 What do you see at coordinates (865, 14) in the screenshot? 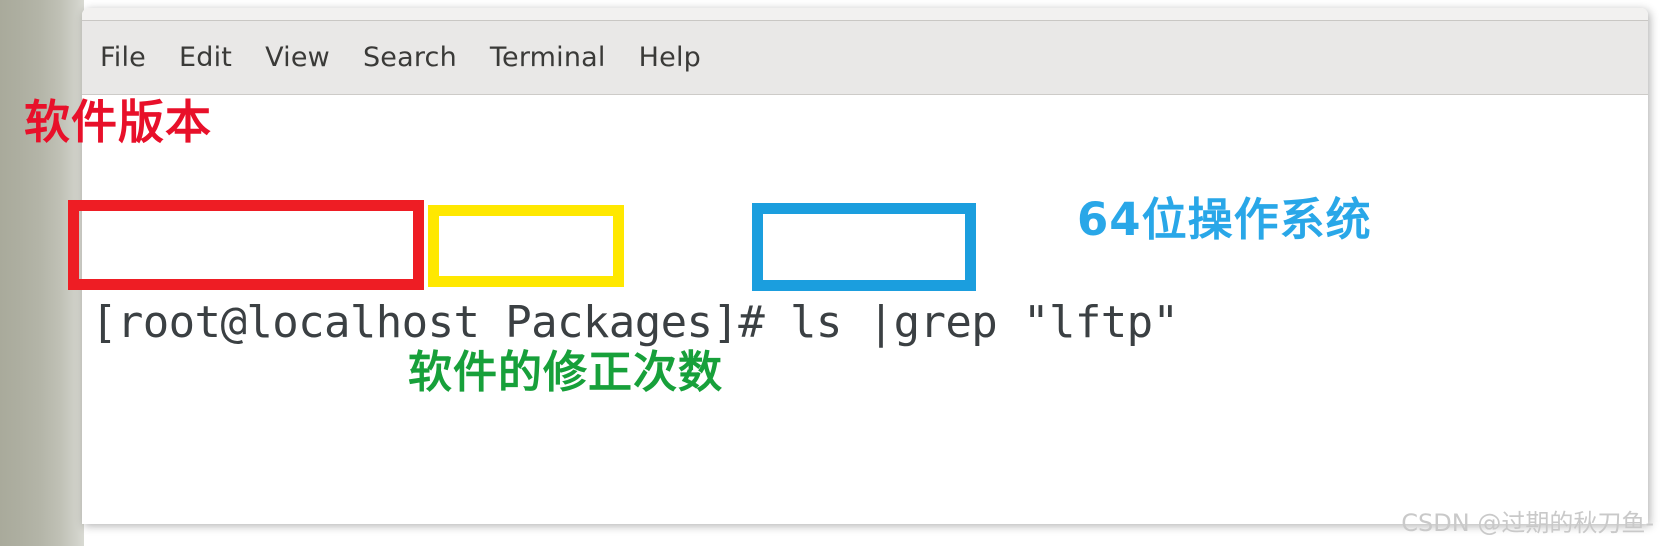
I see `window-title-bar` at bounding box center [865, 14].